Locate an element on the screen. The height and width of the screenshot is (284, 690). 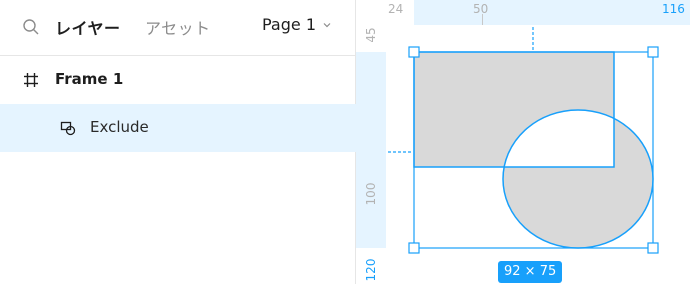
panel-header: レイヤー アセット Page 1 is located at coordinates (178, 28).